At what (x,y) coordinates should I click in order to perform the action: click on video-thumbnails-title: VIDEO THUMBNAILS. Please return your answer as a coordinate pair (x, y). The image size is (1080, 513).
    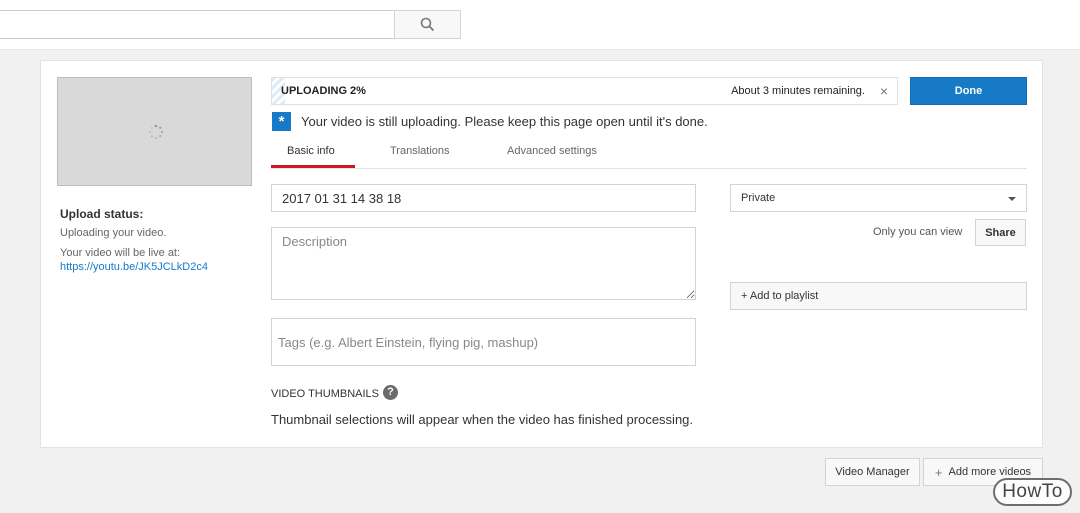
    Looking at the image, I should click on (325, 394).